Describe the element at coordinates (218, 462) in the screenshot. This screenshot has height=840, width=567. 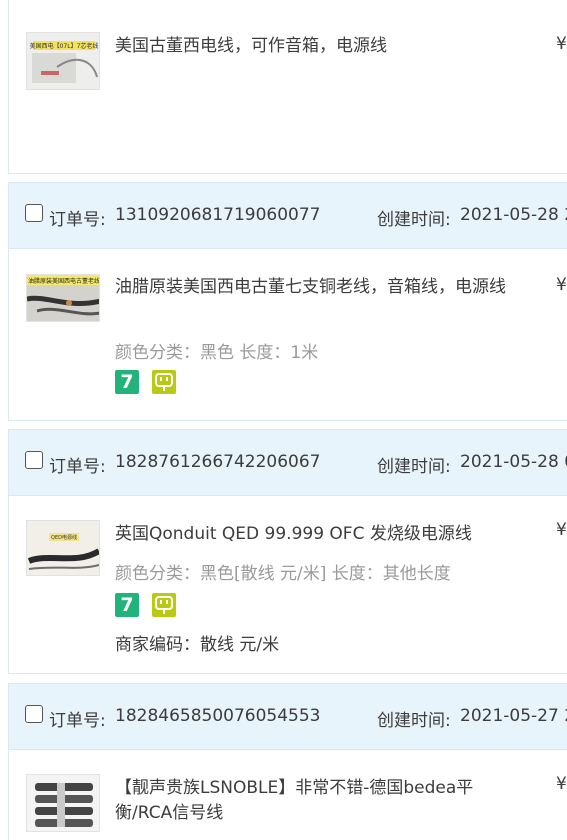
I see `order-number: 1828761266742206067` at that location.